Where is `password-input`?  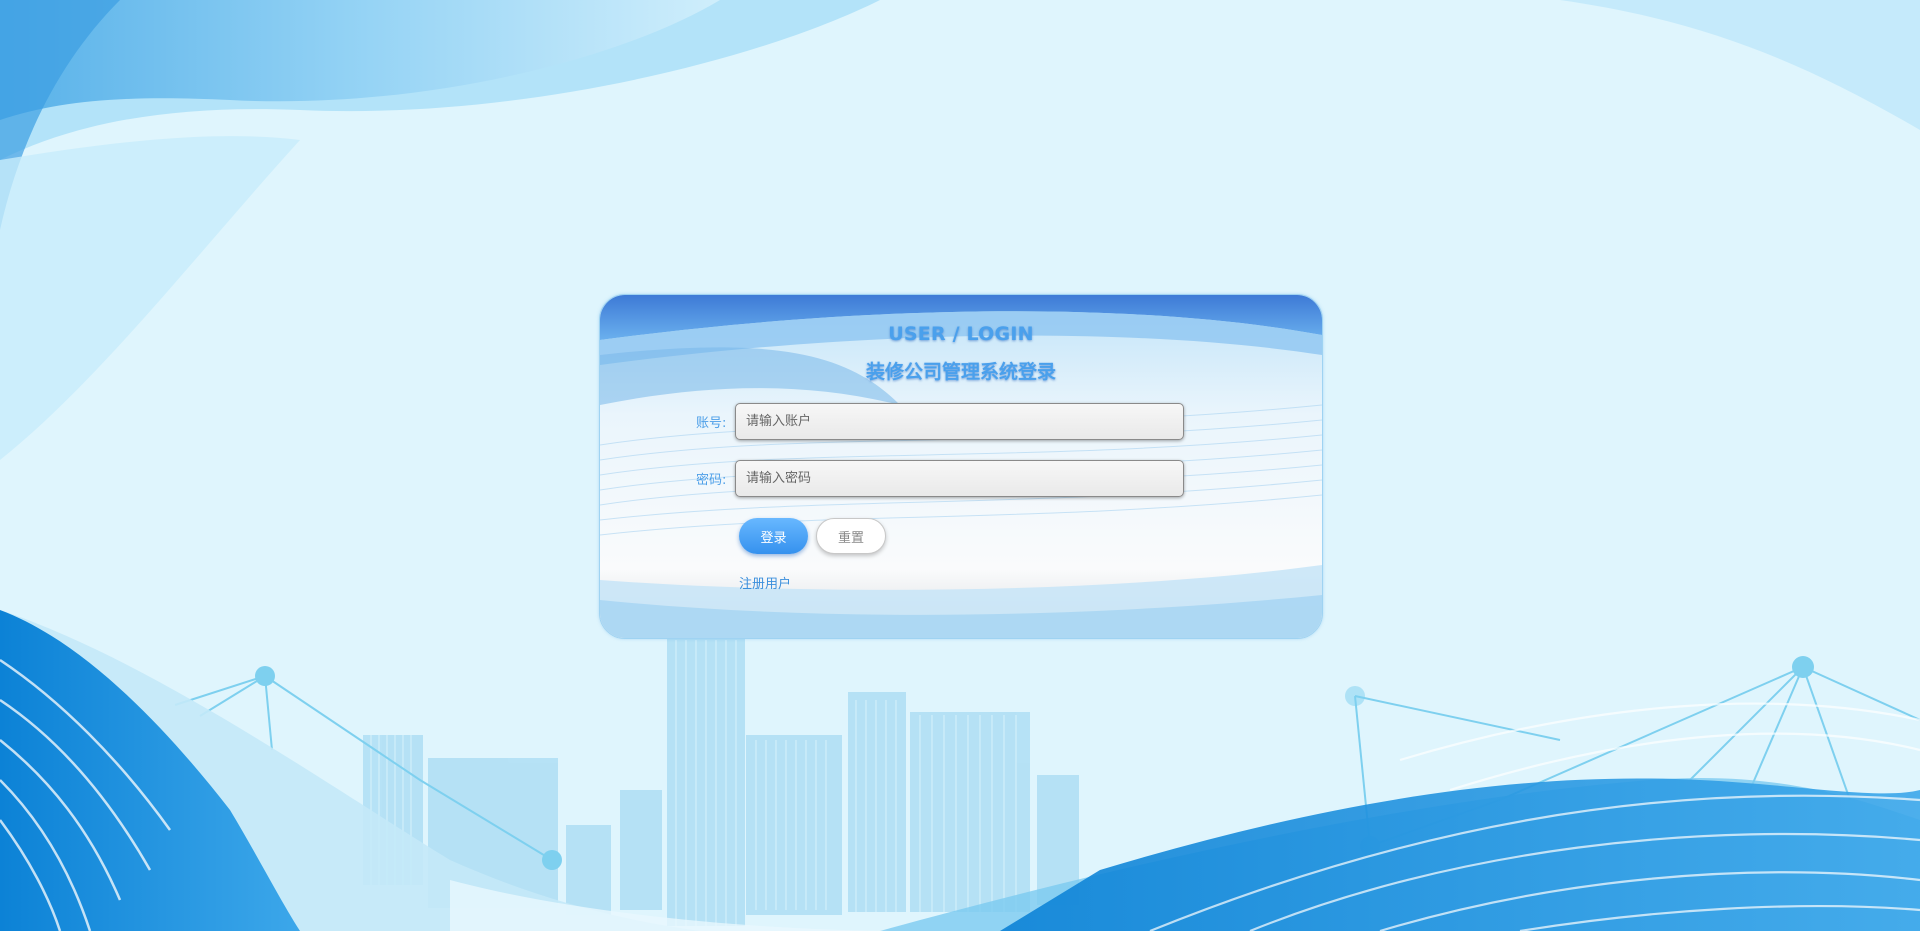
password-input is located at coordinates (959, 478).